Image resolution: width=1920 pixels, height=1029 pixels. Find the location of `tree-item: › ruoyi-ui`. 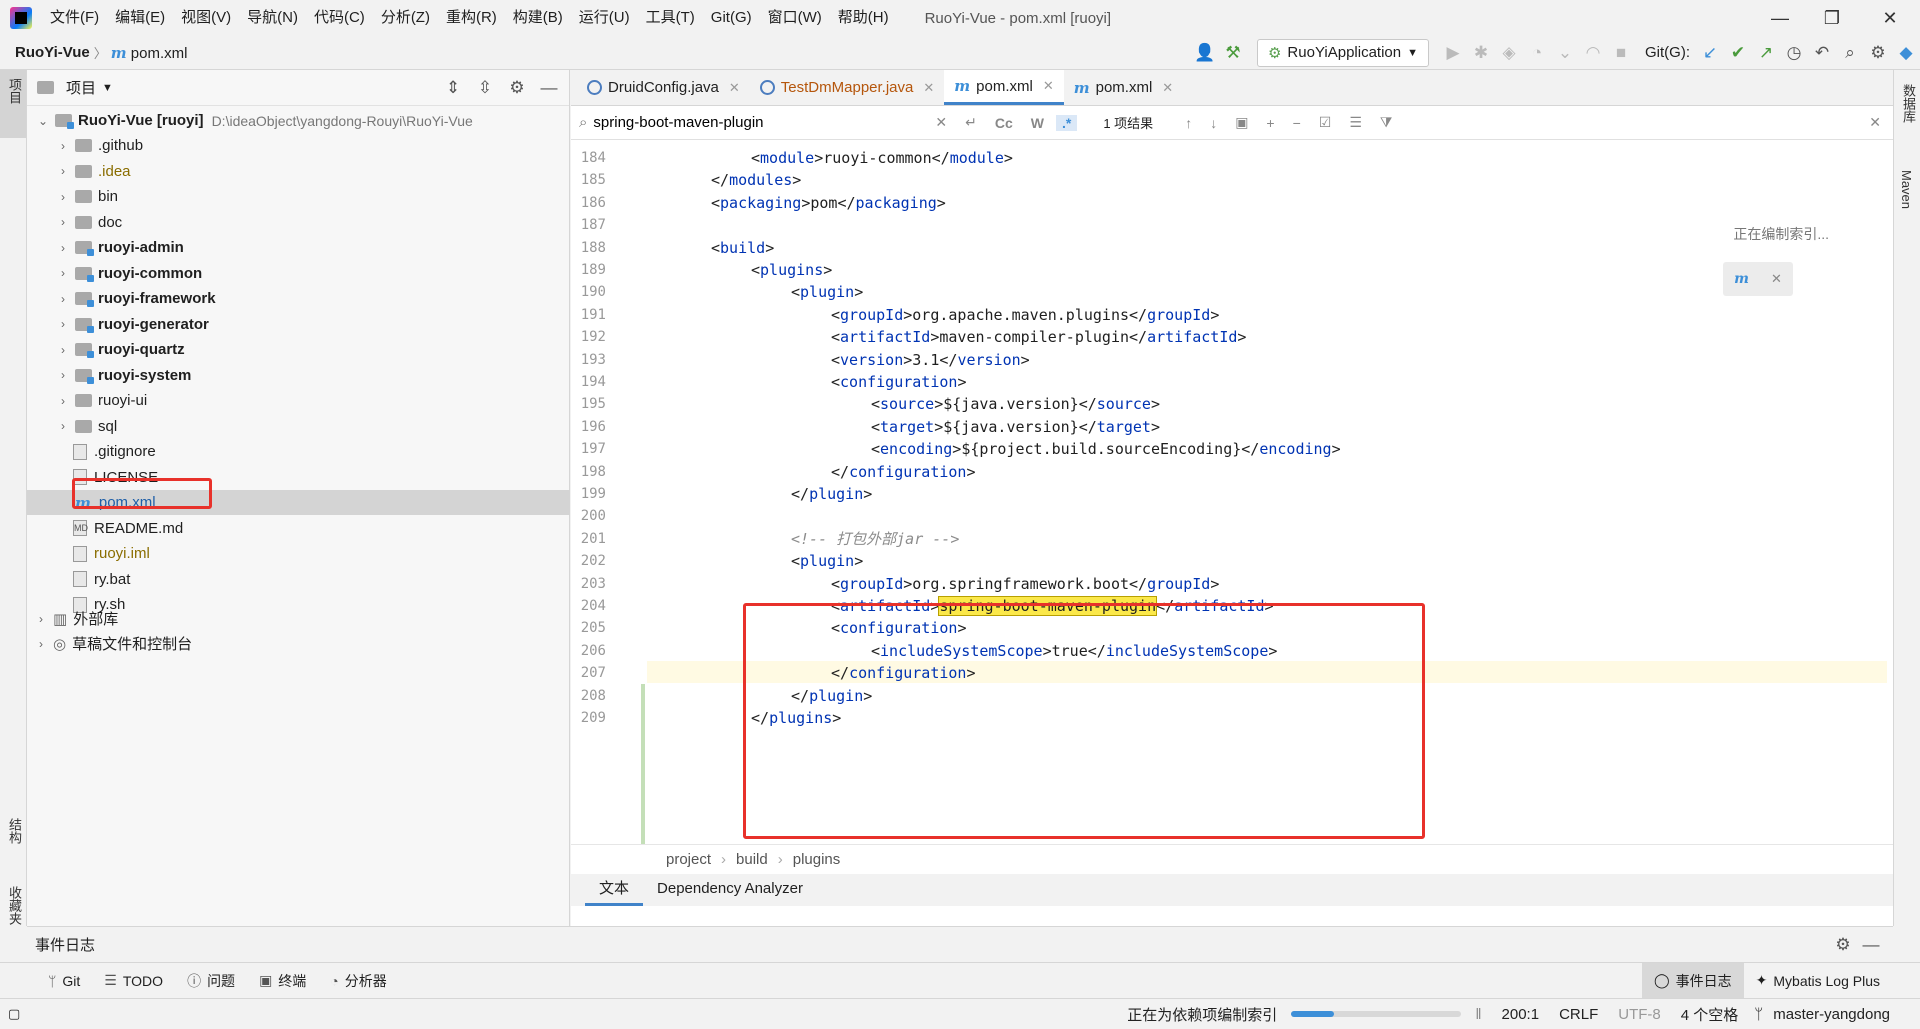

tree-item: › ruoyi-ui is located at coordinates (298, 400).